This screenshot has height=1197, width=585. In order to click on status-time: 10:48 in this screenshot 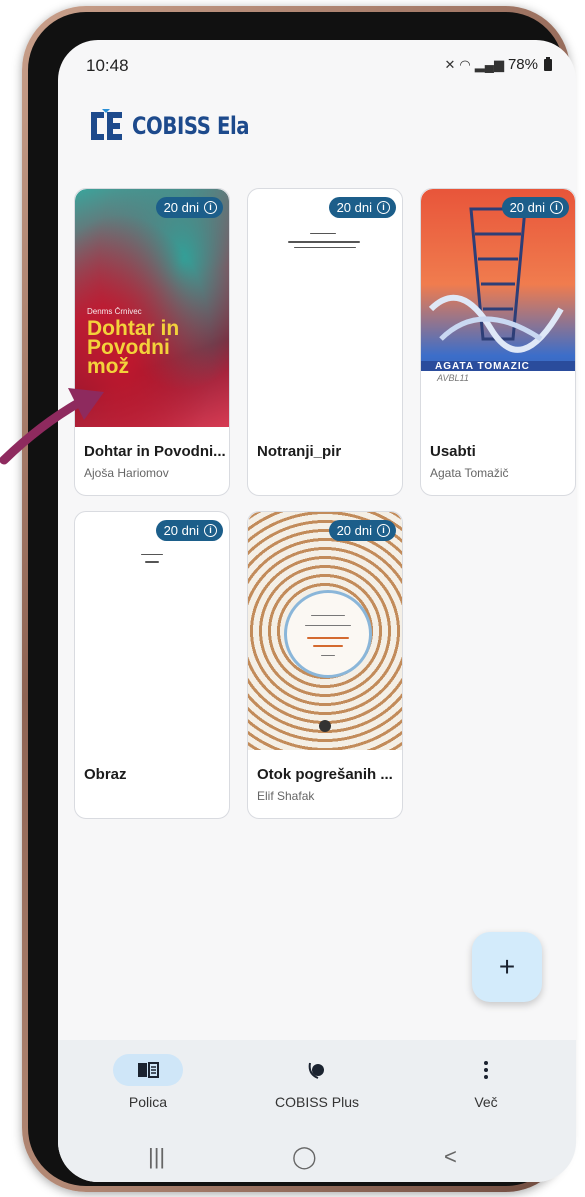, I will do `click(107, 65)`.